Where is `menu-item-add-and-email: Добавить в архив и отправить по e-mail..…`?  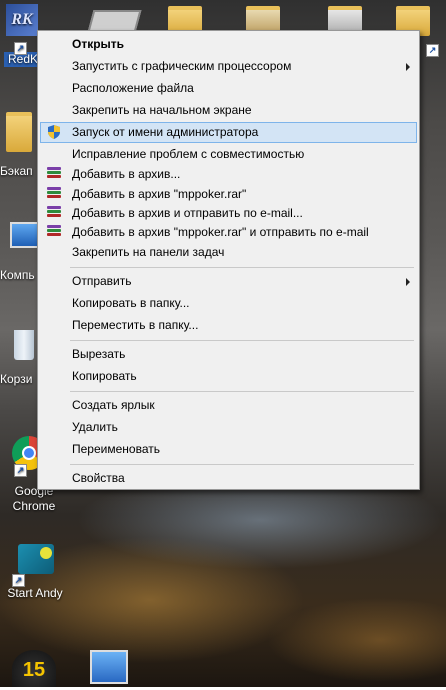
menu-item-add-and-email: Добавить в архив и отправить по e-mail..… is located at coordinates (228, 213).